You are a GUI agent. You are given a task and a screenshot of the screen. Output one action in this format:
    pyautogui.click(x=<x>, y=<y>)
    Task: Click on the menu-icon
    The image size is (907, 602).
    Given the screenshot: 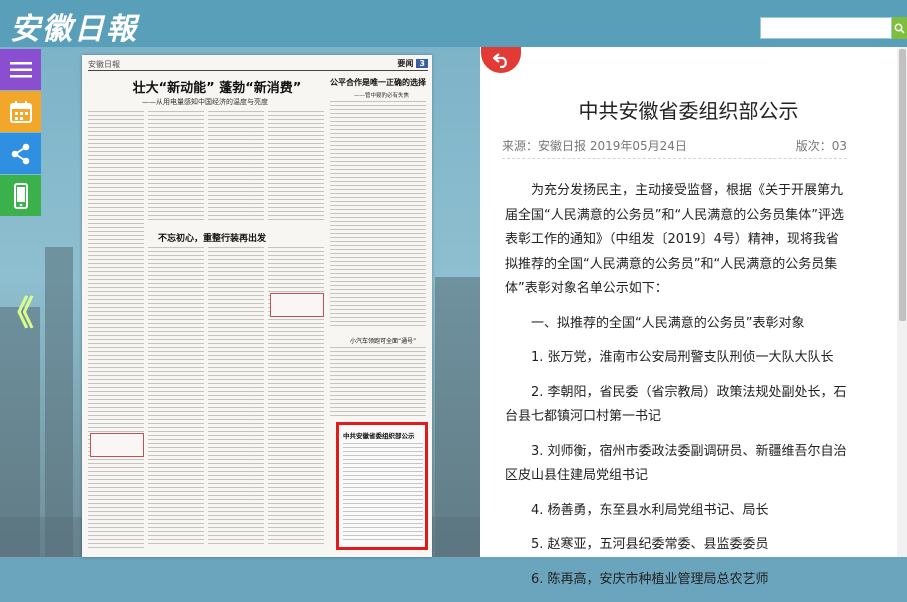 What is the action you would take?
    pyautogui.click(x=20, y=69)
    